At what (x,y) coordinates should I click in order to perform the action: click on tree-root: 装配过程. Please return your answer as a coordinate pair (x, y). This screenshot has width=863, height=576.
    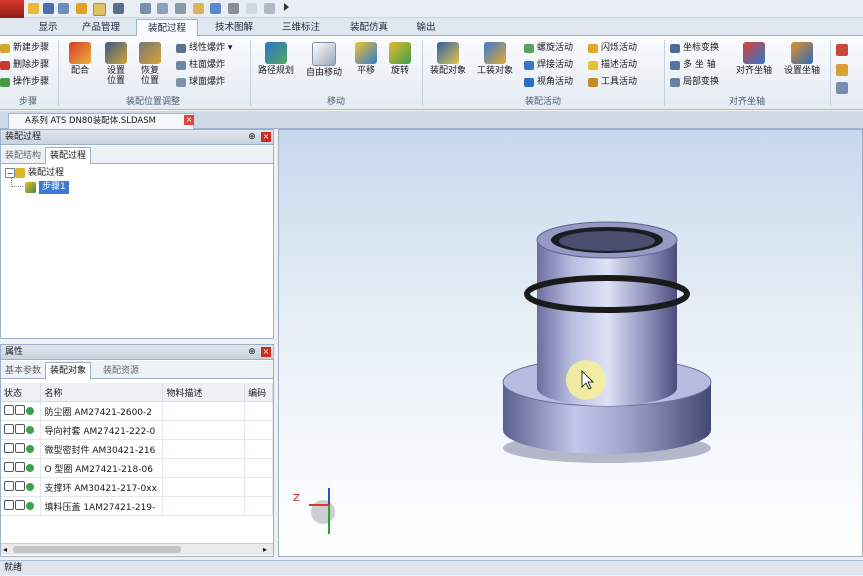
    Looking at the image, I should click on (46, 173).